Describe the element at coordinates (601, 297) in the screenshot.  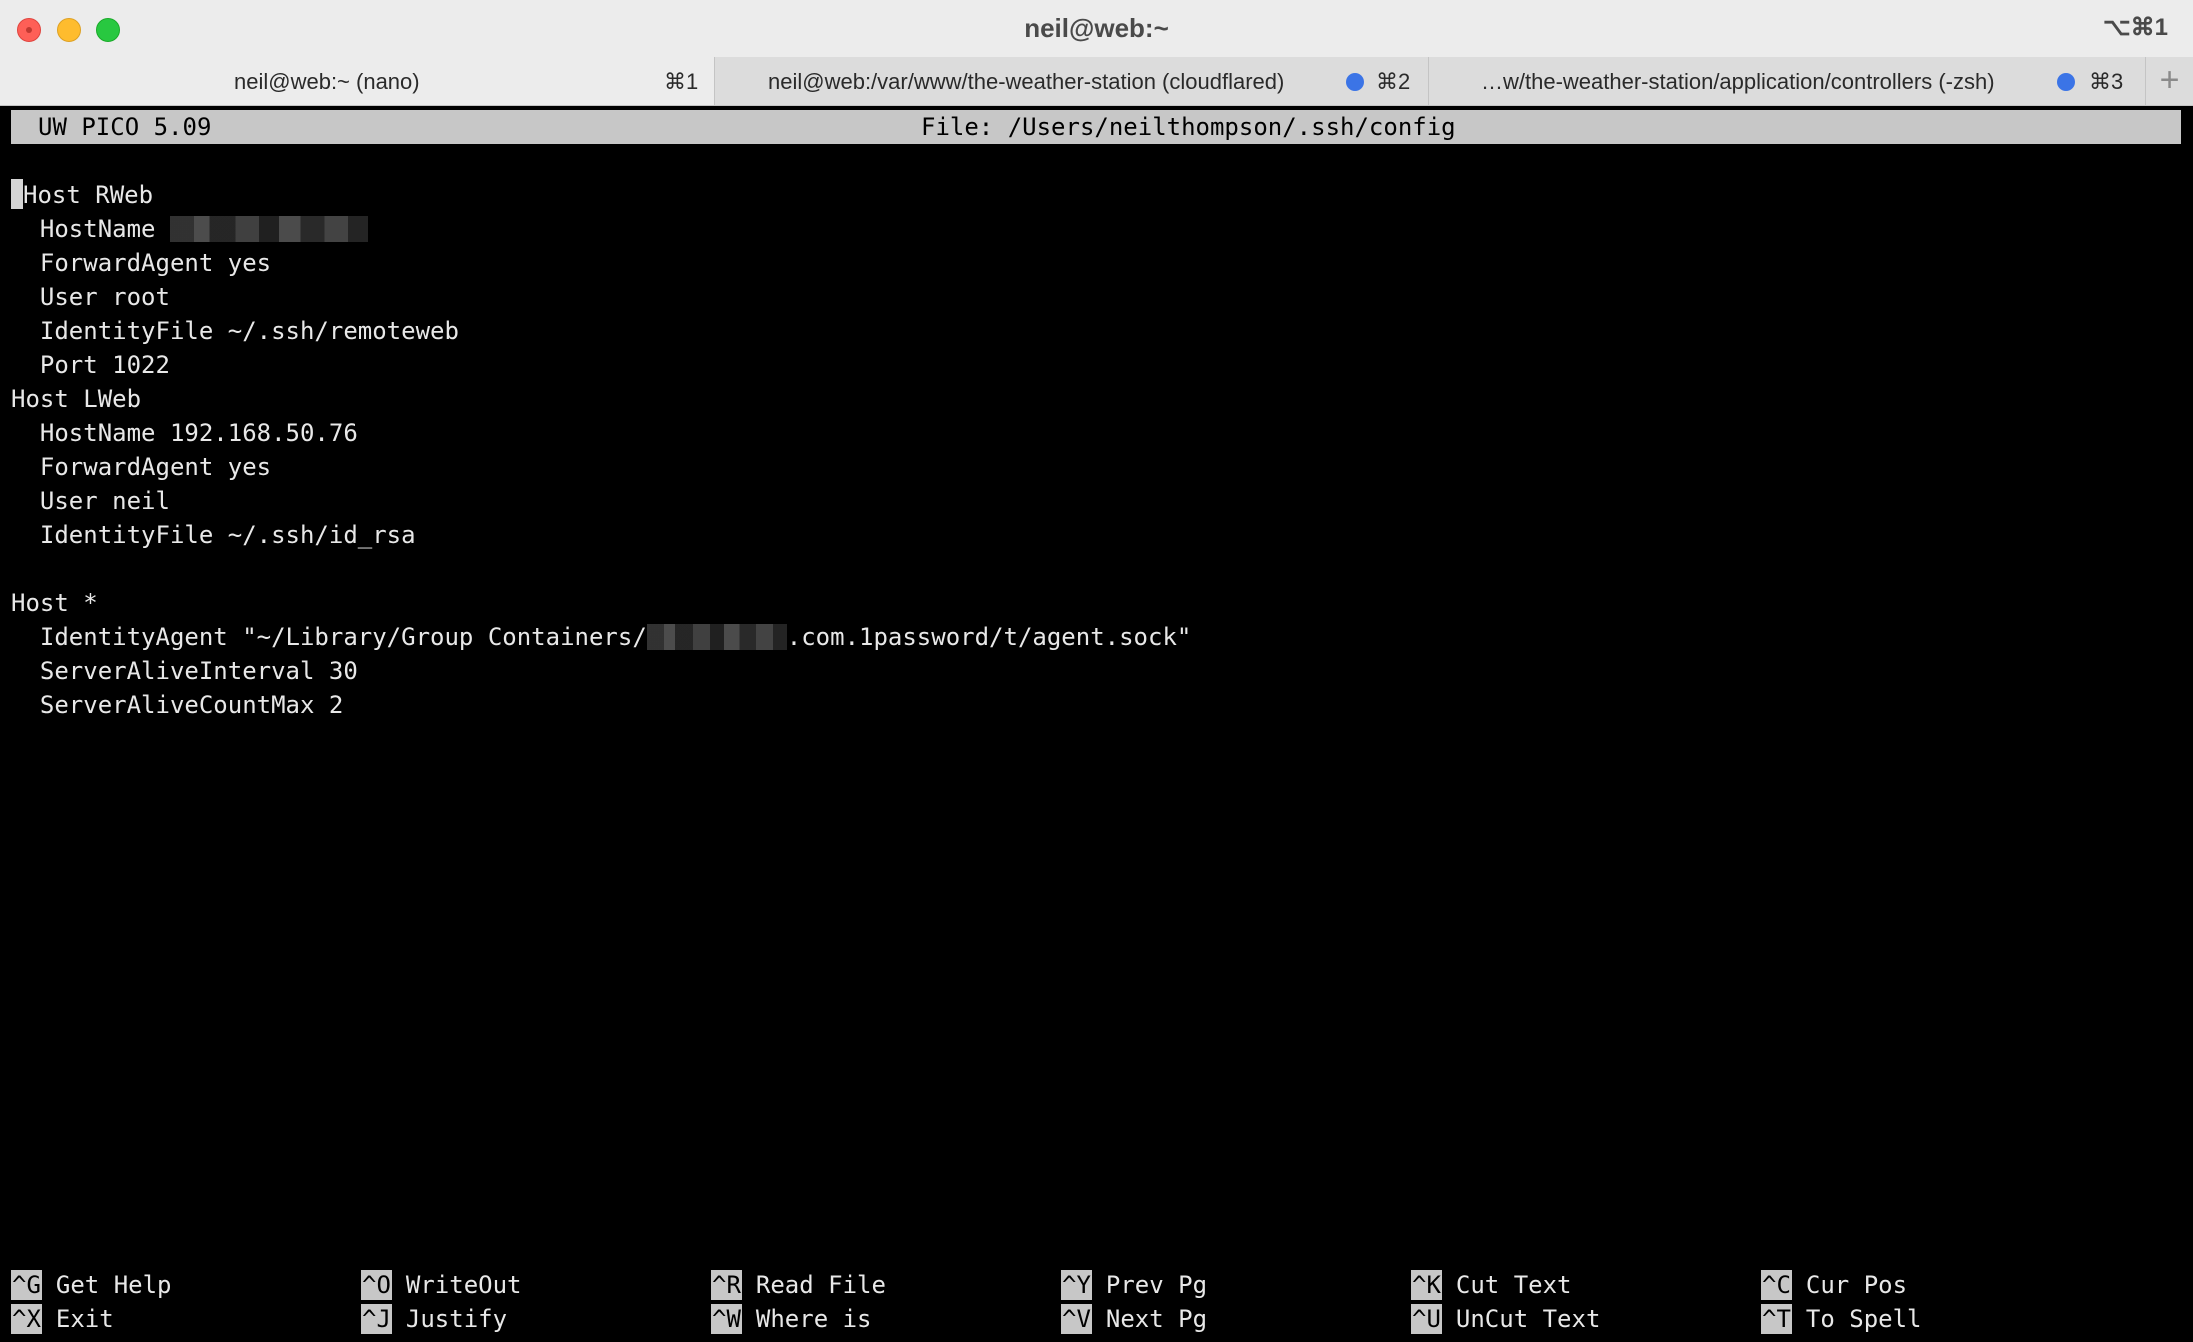
I see `buffer-line: User root` at that location.